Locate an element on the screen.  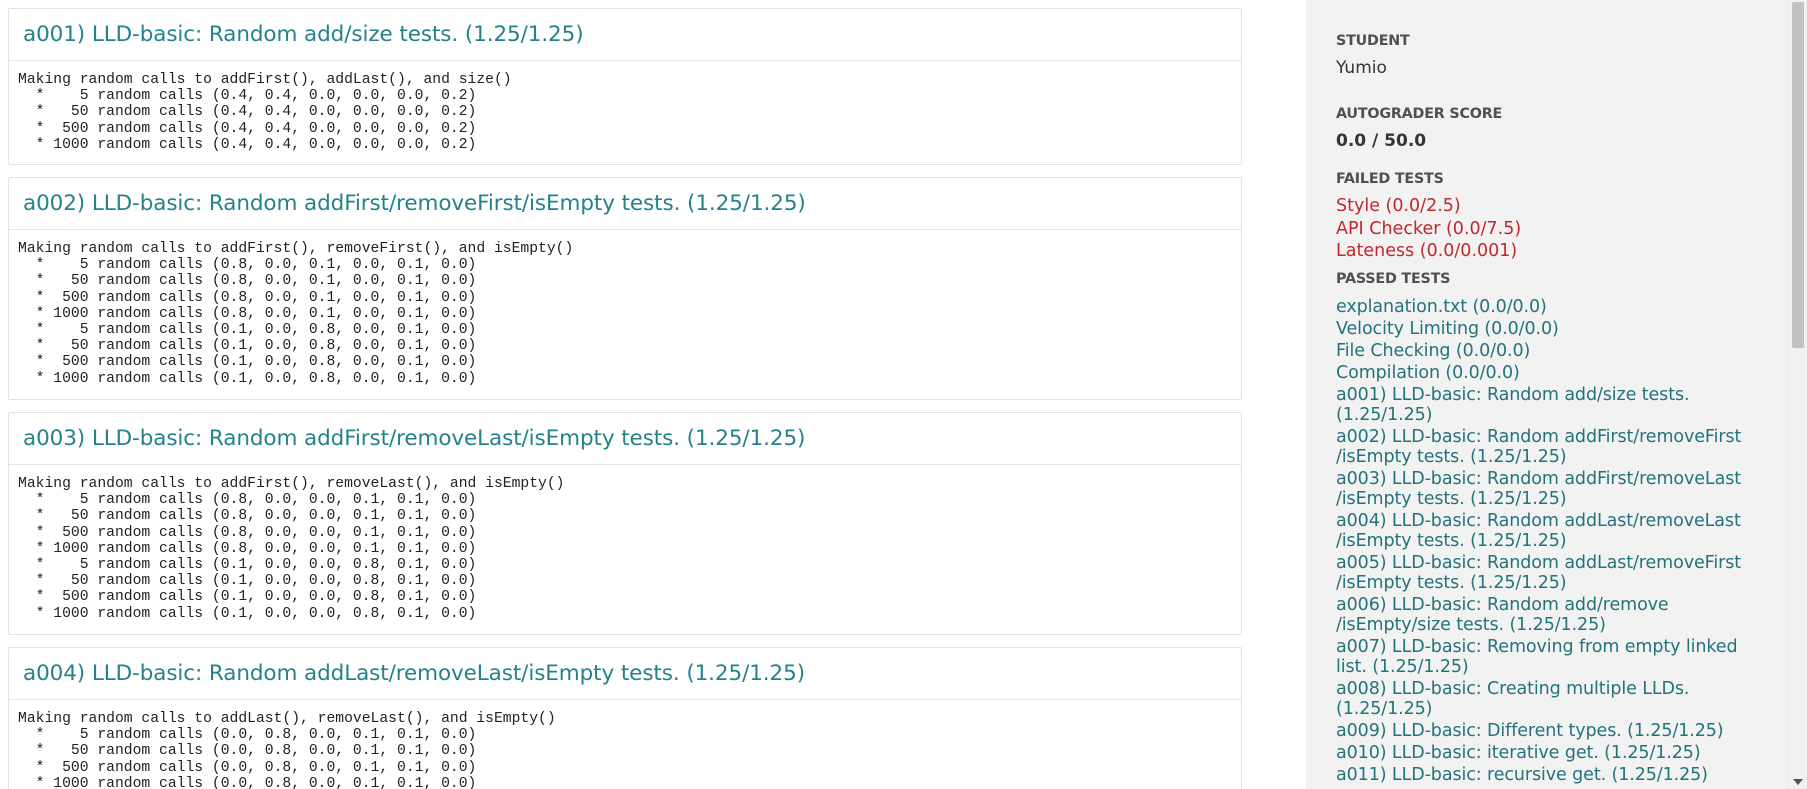
failed-tests-label: FAILED TESTS is located at coordinates (1390, 179).